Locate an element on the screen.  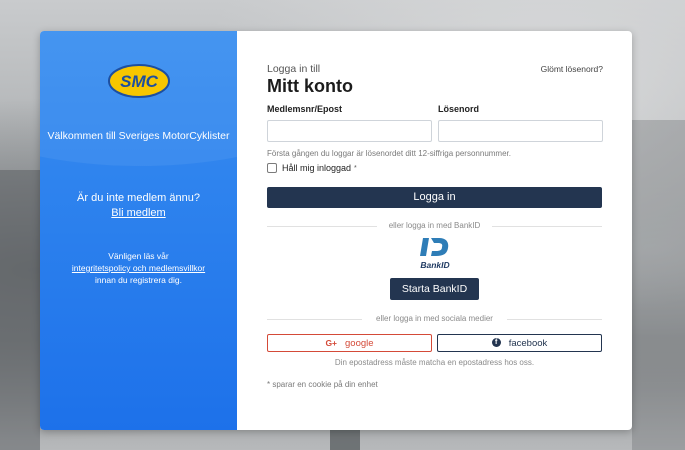
forgot-password-link: Glömt lösenord? is located at coordinates (572, 69).